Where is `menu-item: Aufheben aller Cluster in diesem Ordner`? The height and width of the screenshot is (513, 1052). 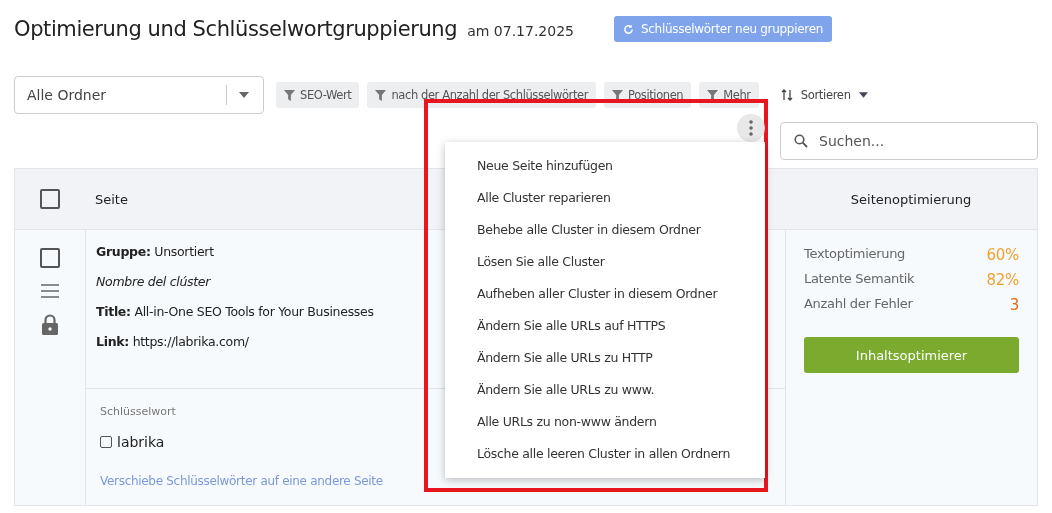 menu-item: Aufheben aller Cluster in diesem Ordner is located at coordinates (605, 294).